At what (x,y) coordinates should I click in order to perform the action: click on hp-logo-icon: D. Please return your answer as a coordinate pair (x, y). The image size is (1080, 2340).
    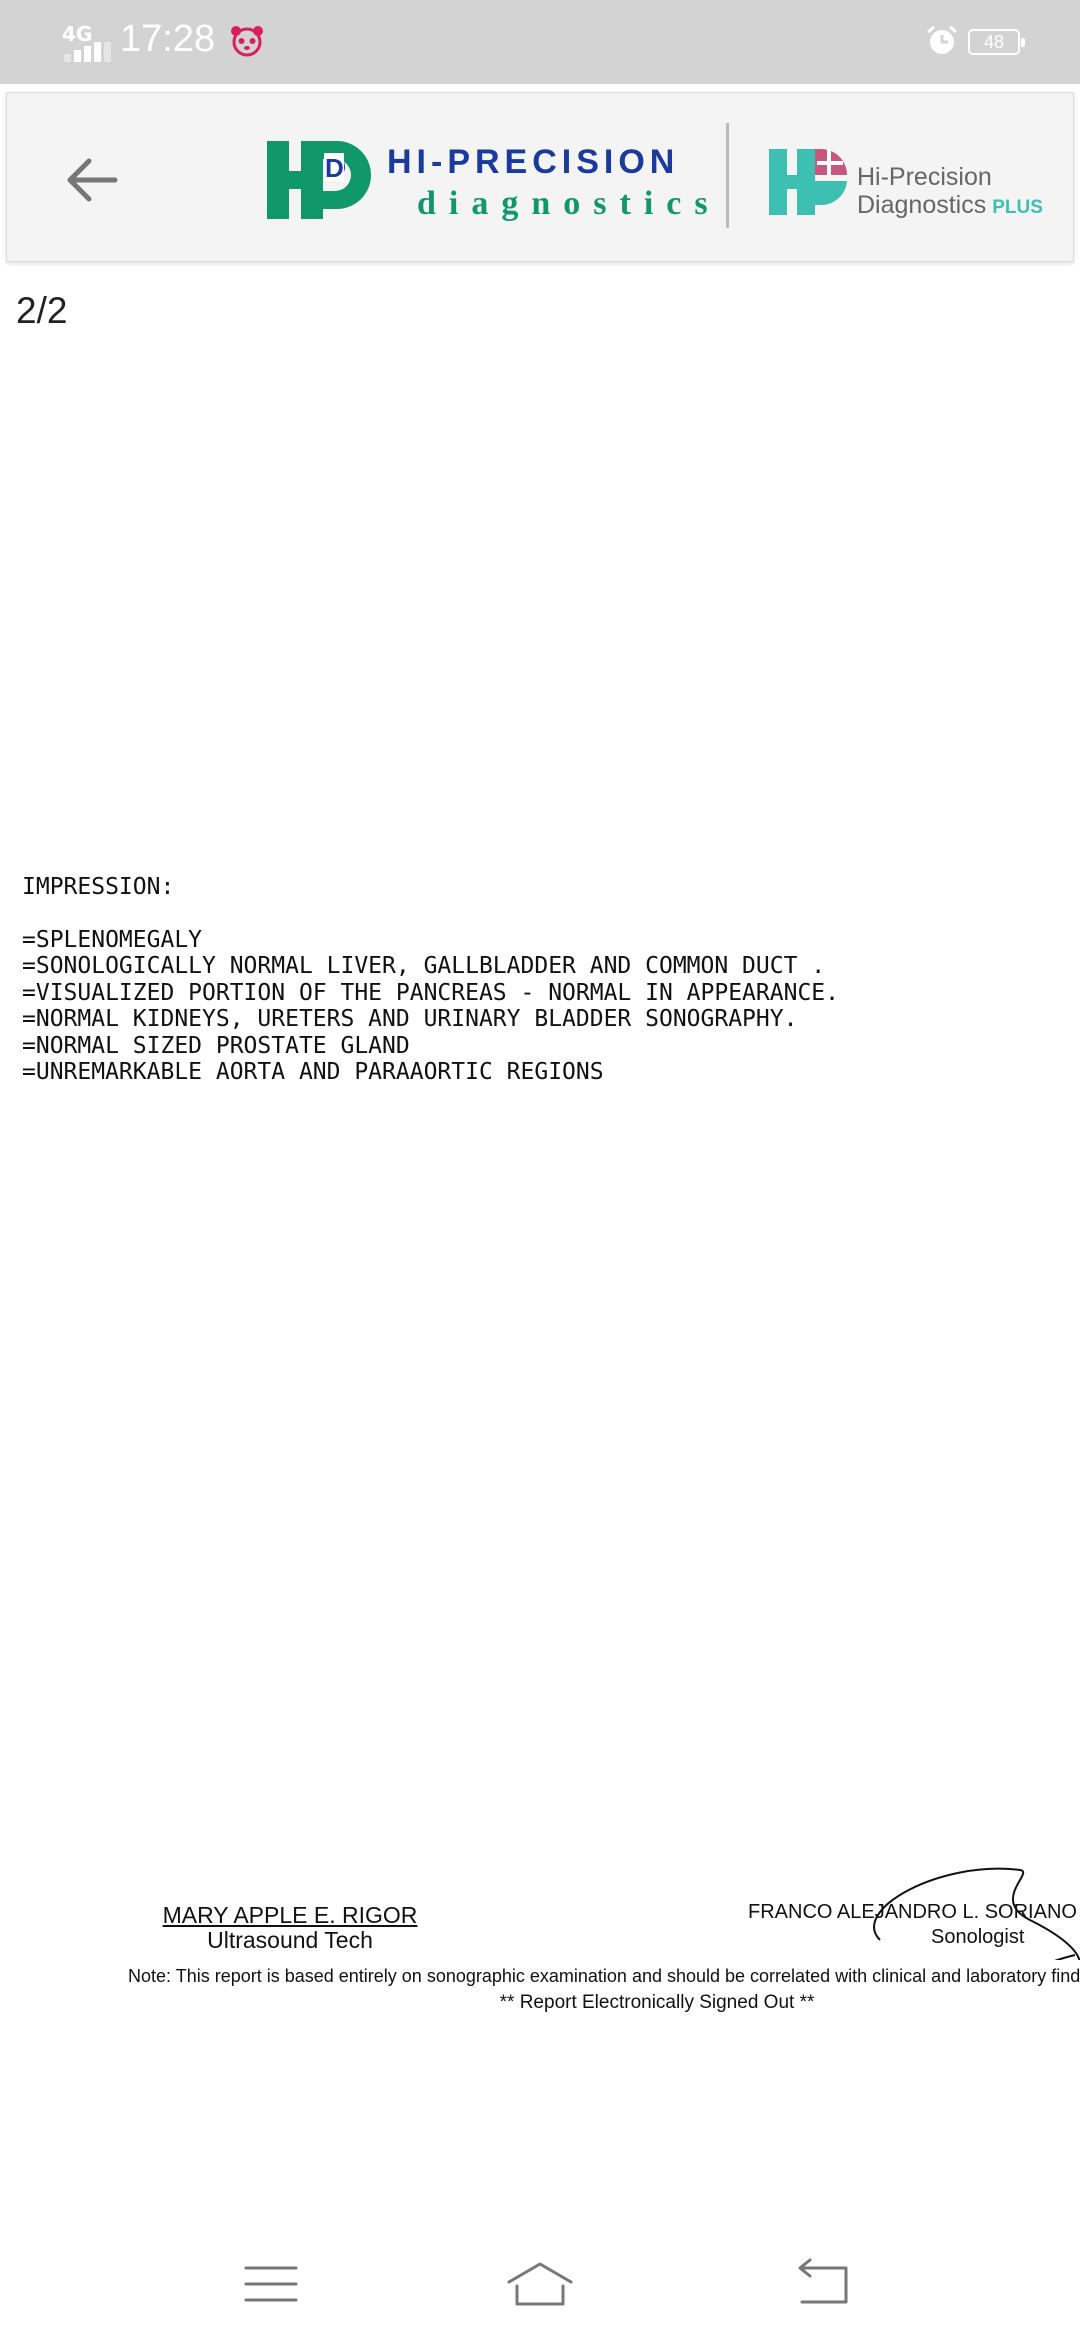
    Looking at the image, I should click on (319, 180).